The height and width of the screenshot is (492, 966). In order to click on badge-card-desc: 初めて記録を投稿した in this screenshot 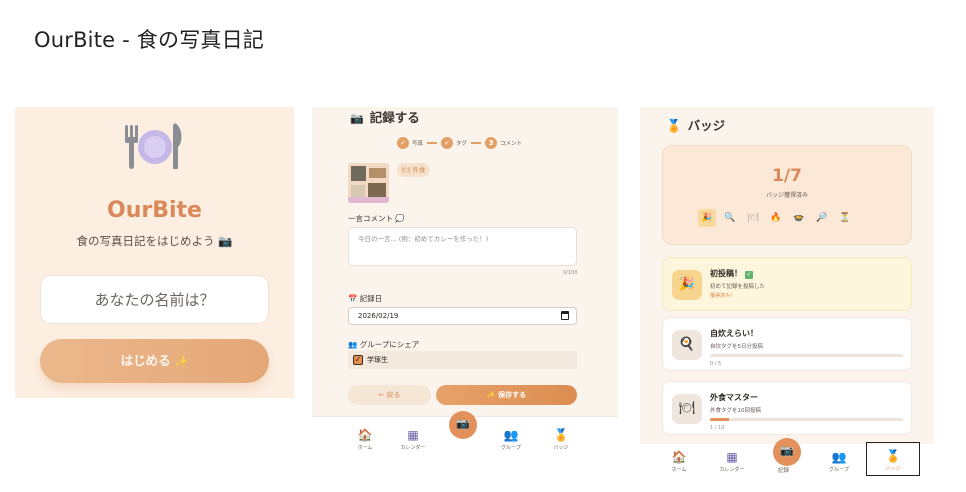, I will do `click(738, 287)`.